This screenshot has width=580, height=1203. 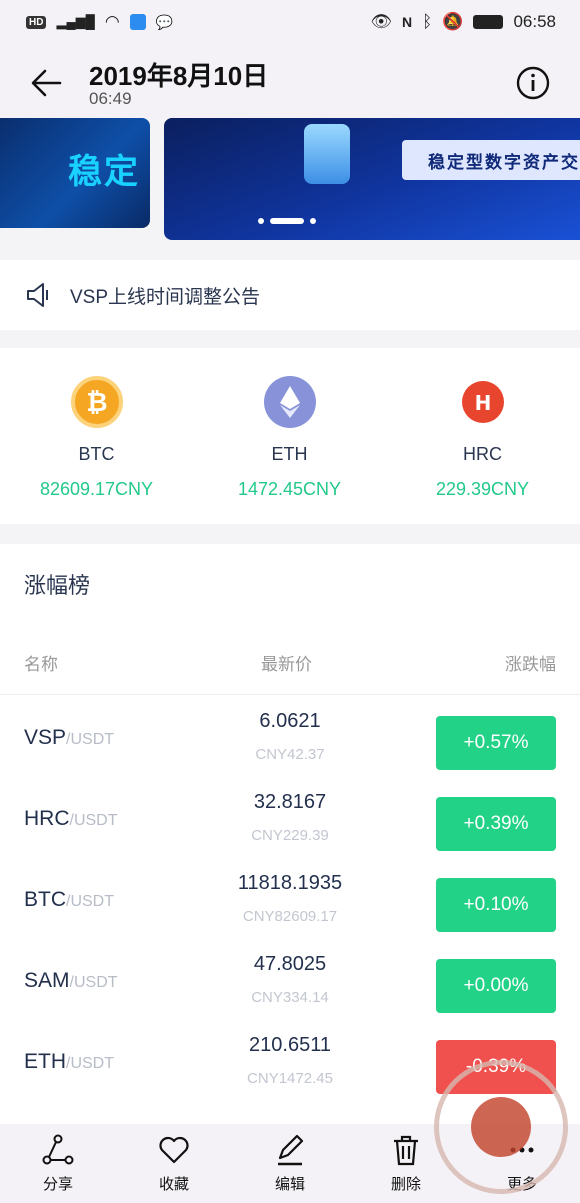 I want to click on edit-button: 编辑, so click(x=290, y=1163).